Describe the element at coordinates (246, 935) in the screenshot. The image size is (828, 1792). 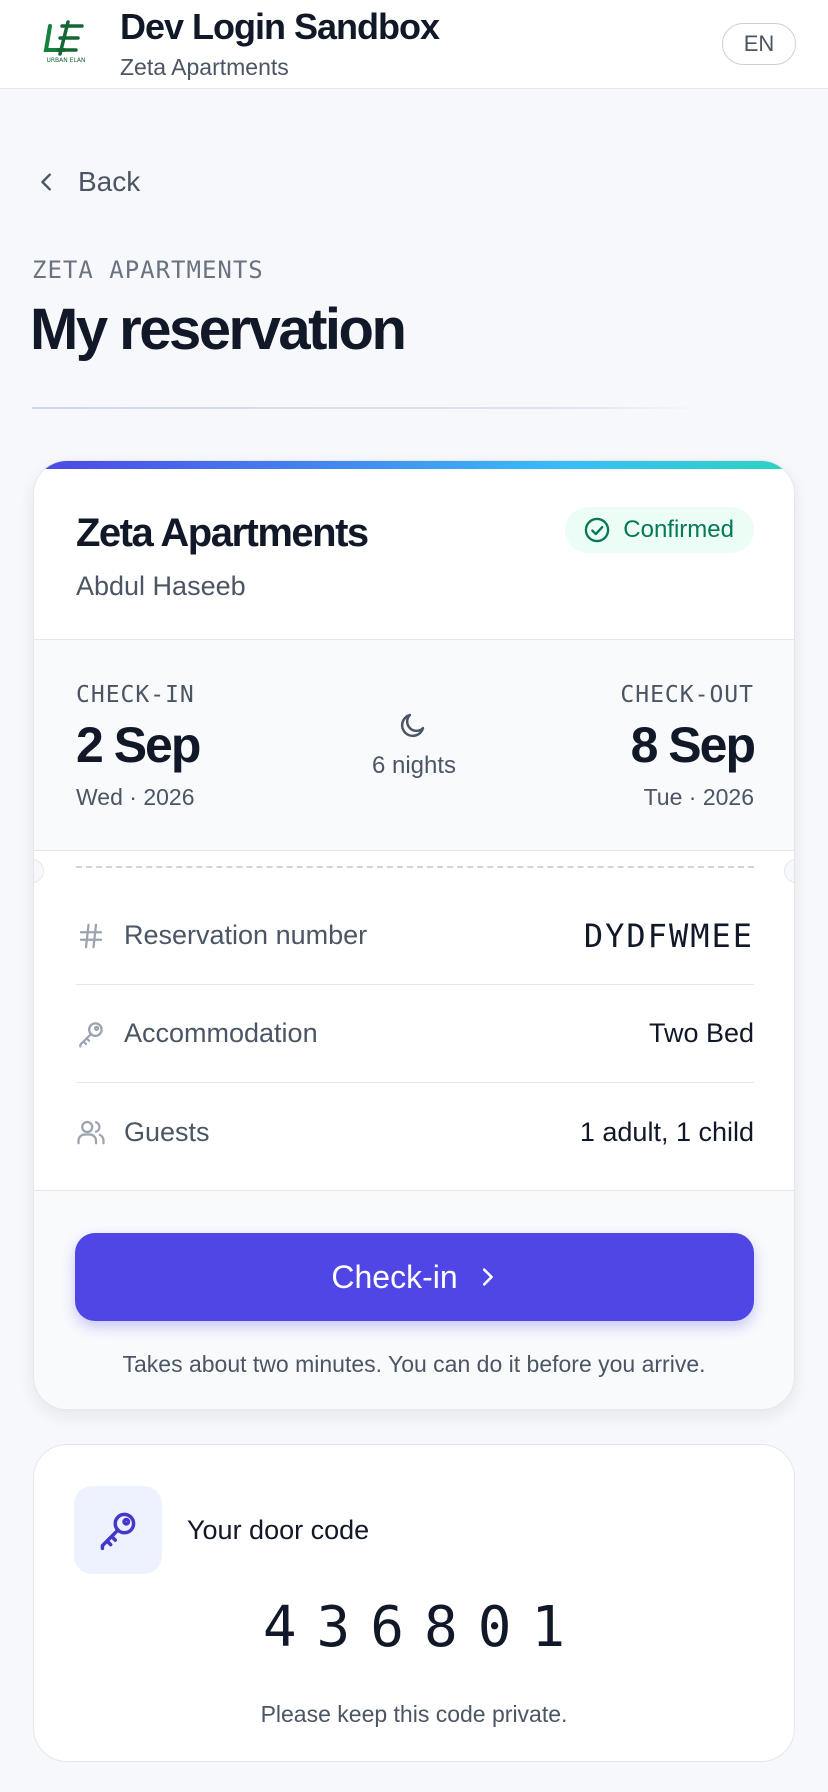
I see `detail-label: Reservation number` at that location.